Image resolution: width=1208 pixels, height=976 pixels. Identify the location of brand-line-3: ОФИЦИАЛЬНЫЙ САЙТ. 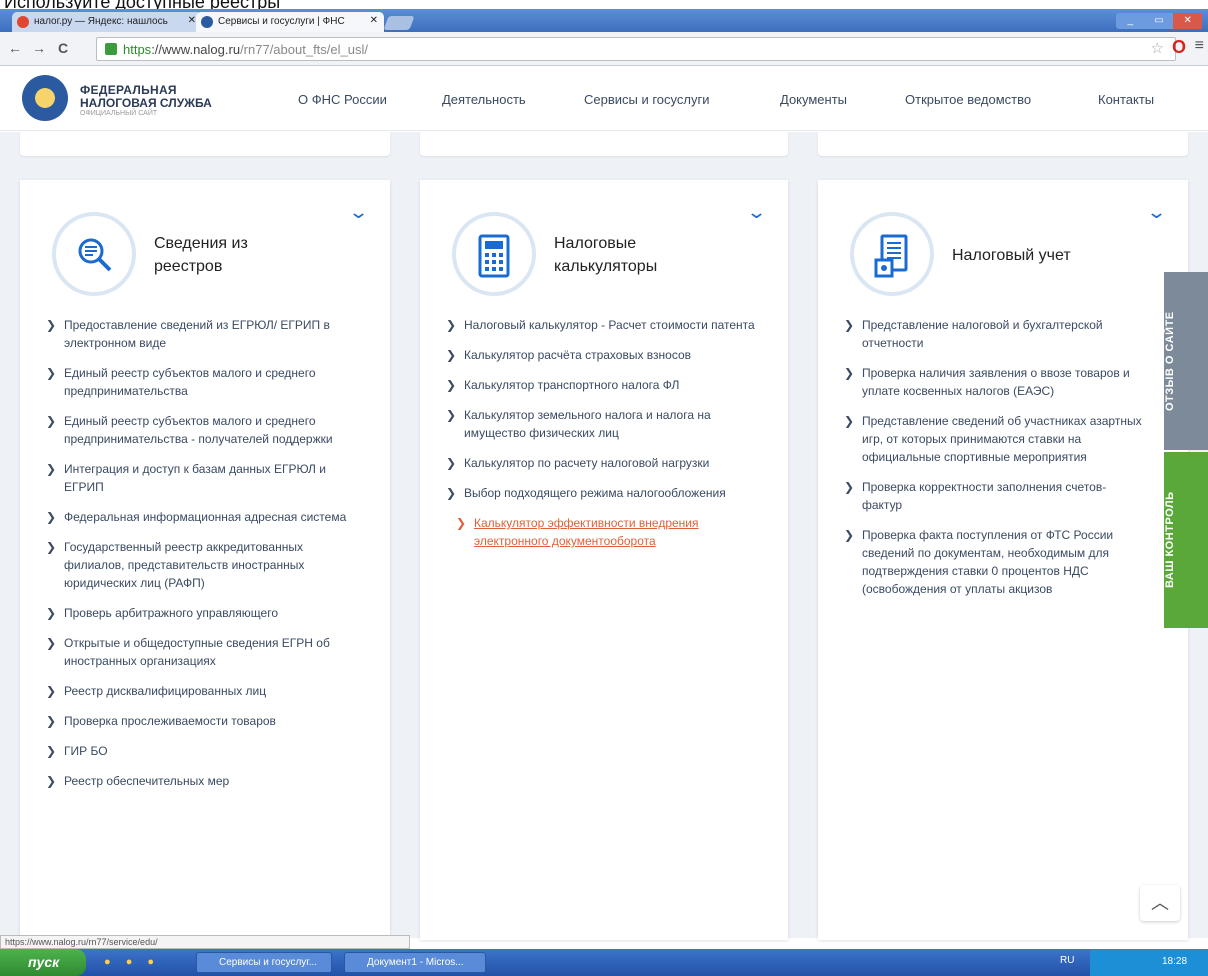
(119, 113).